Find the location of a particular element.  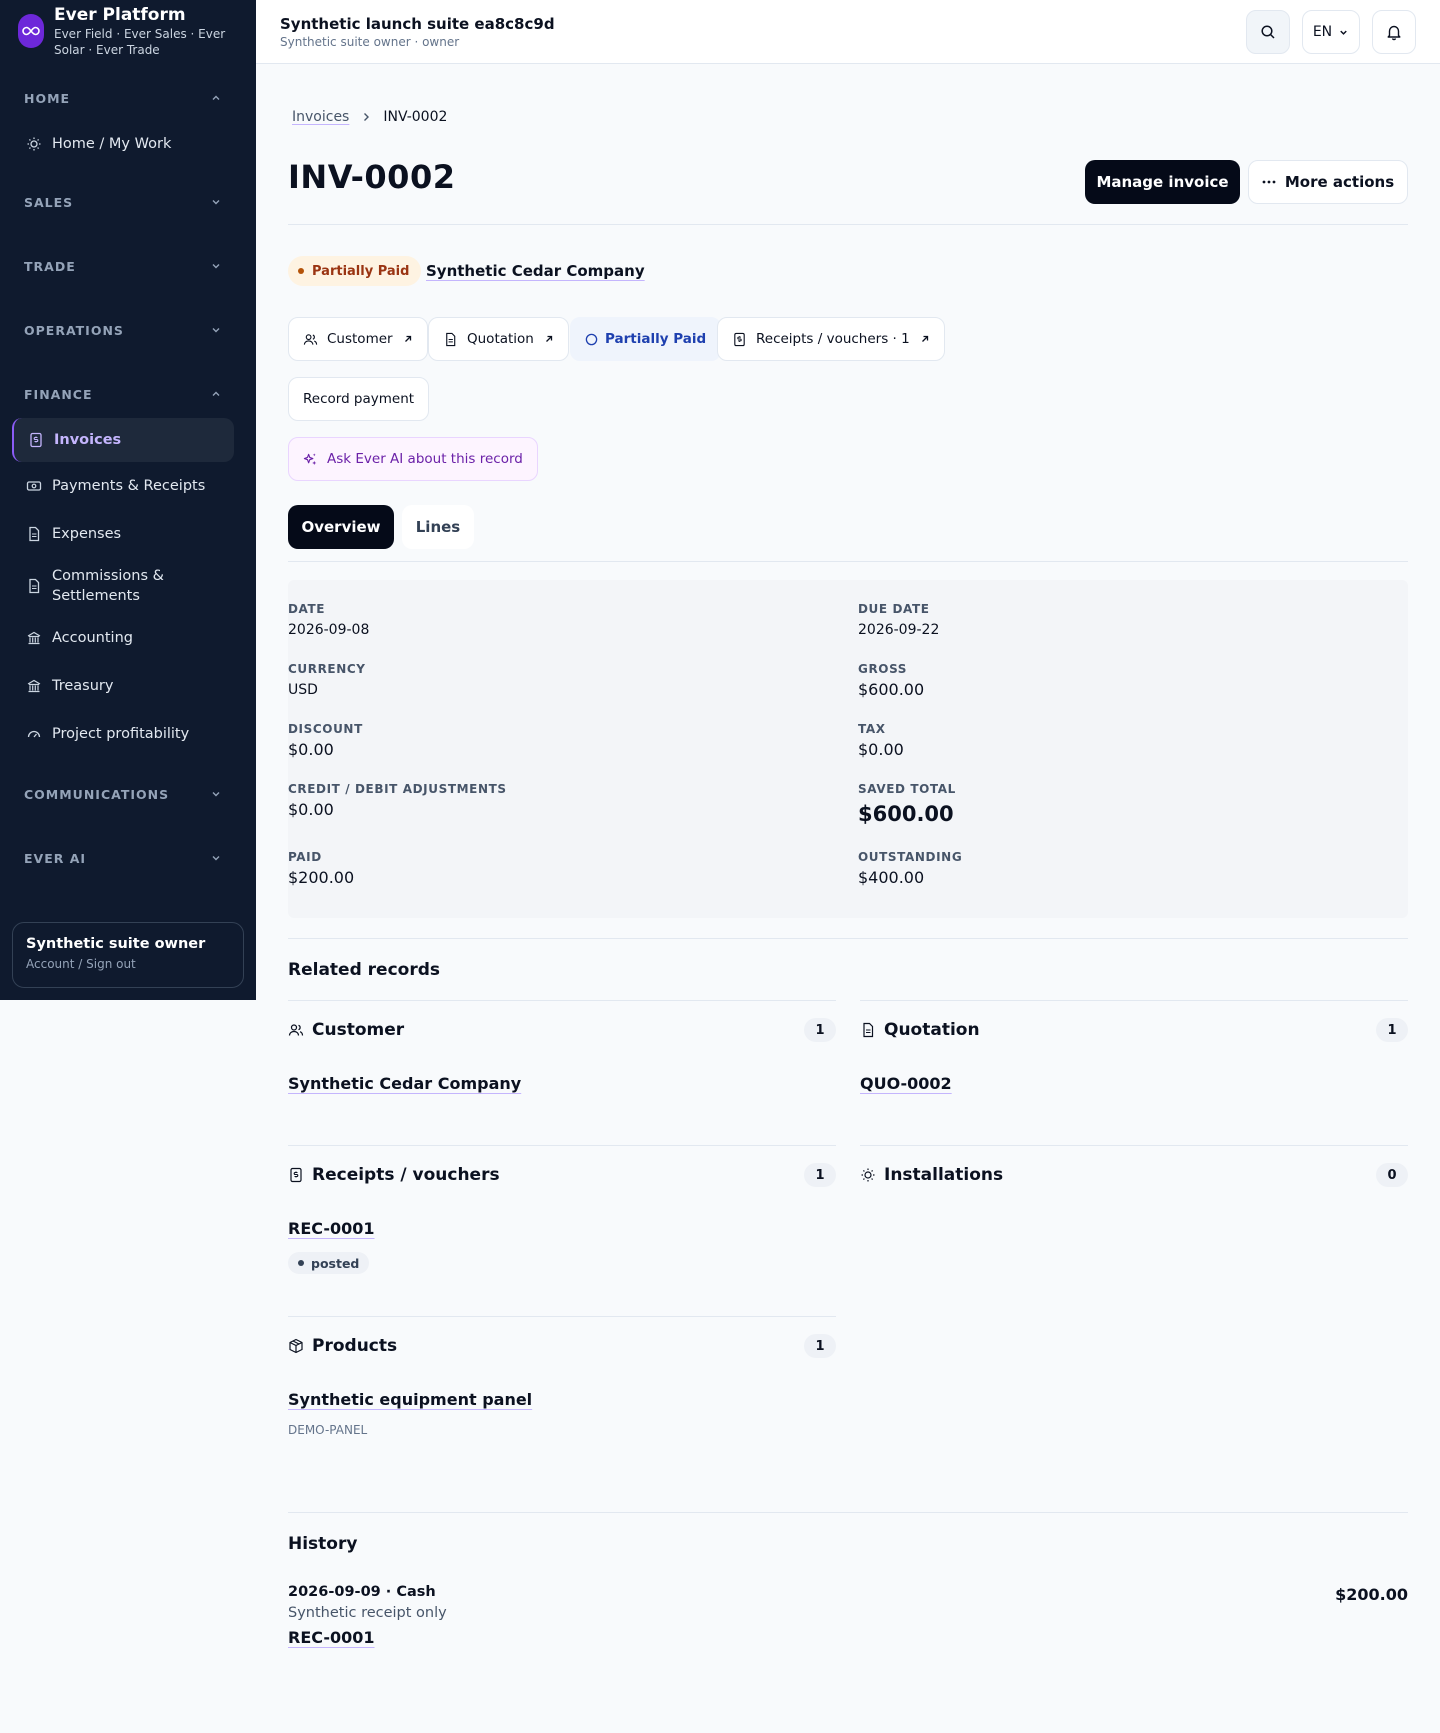

more-actions-label: More actions is located at coordinates (1339, 182).